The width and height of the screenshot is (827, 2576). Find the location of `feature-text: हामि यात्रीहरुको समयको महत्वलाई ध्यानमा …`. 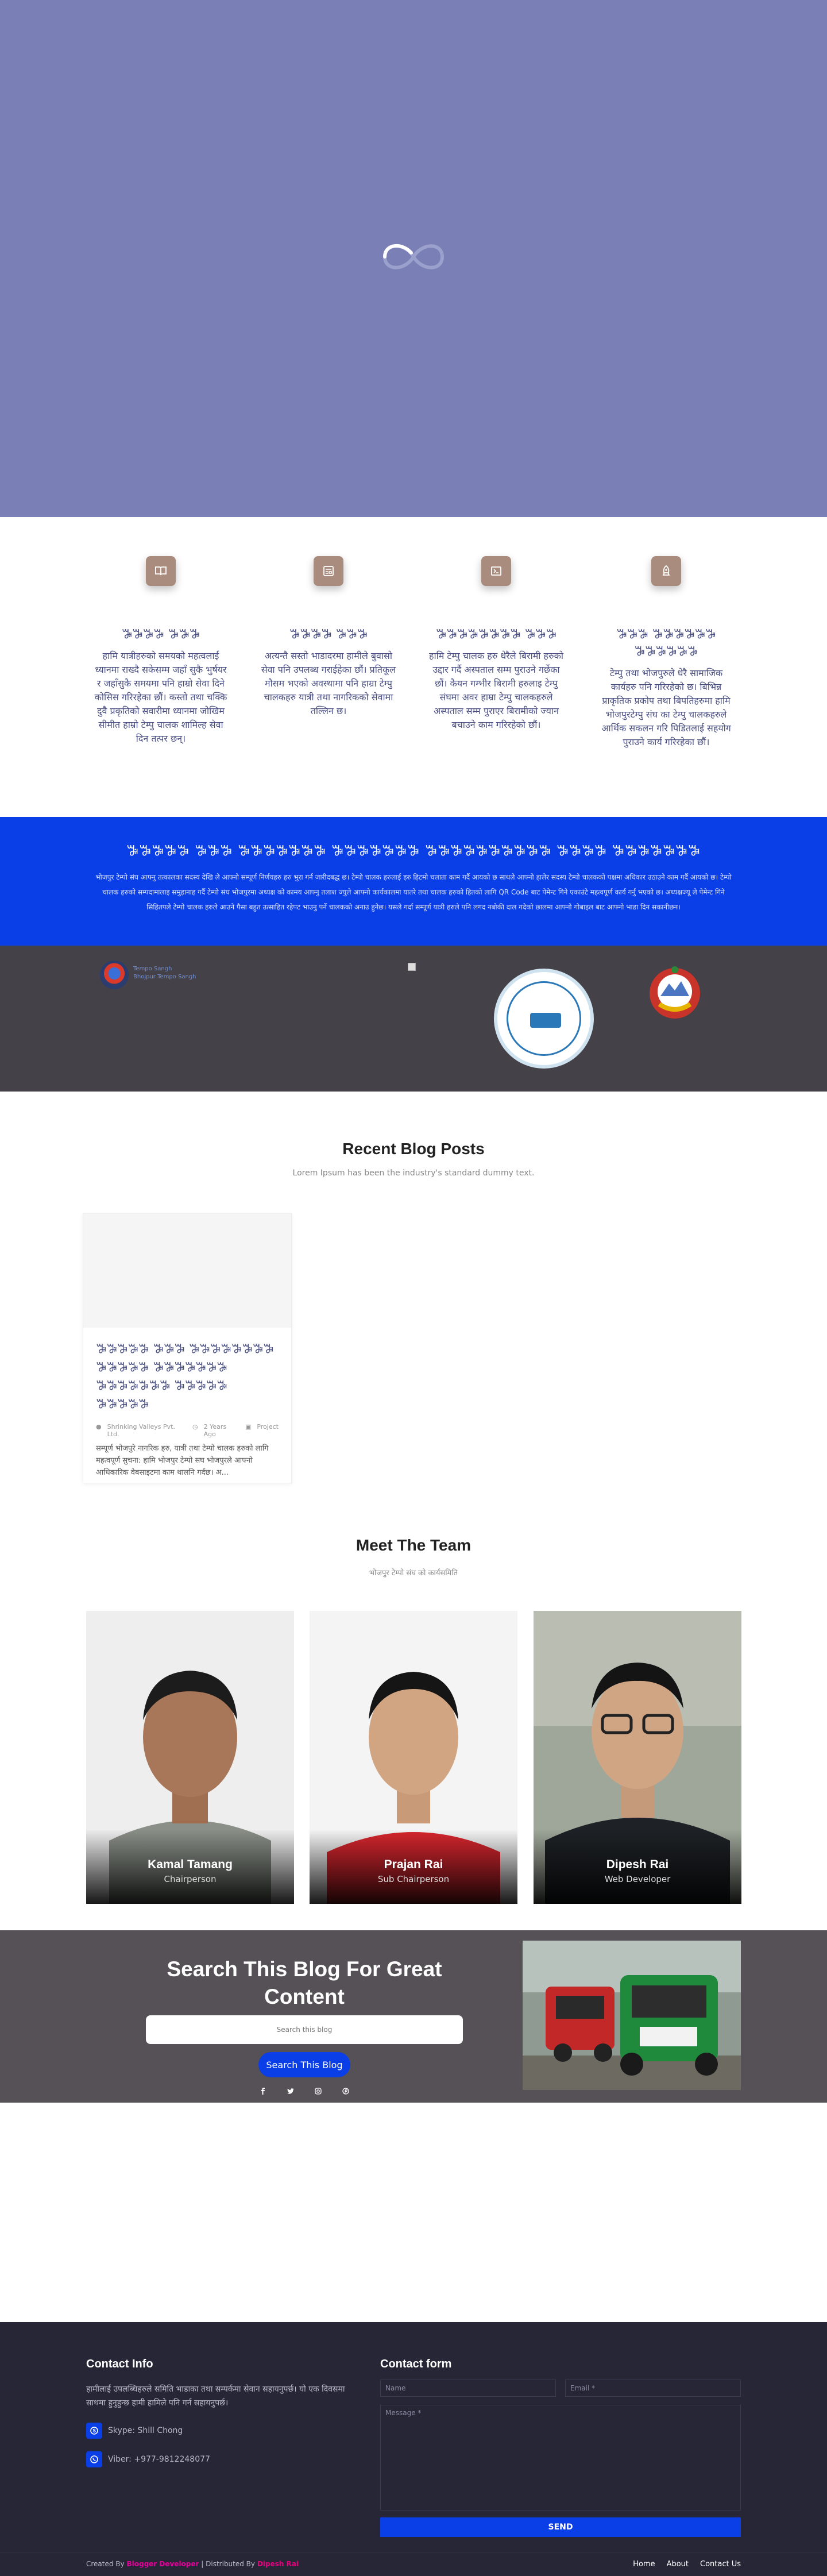

feature-text: हामि यात्रीहरुको समयको महत्वलाई ध्यानमा … is located at coordinates (160, 697).